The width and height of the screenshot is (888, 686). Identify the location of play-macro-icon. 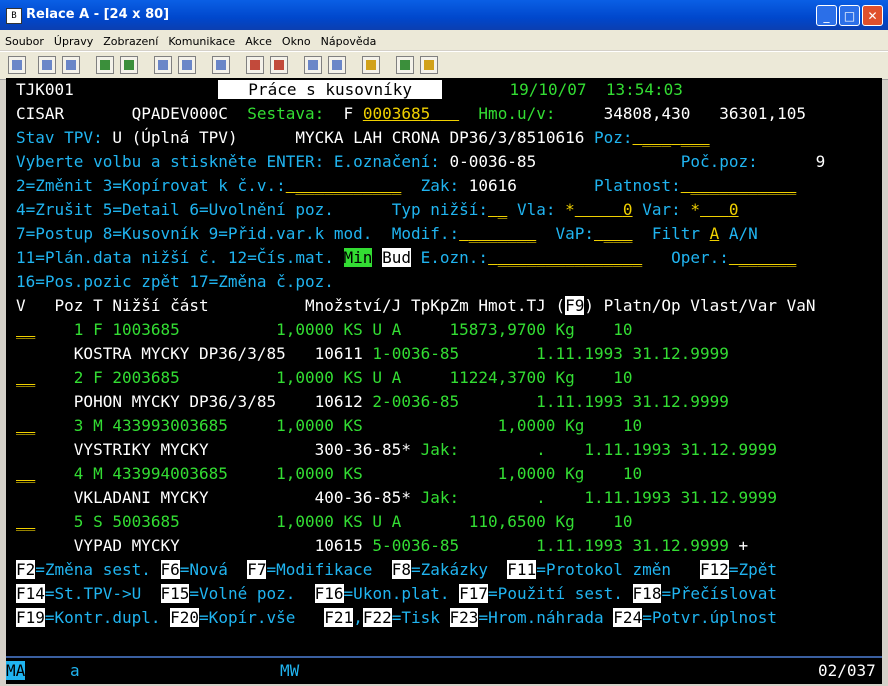
(313, 65).